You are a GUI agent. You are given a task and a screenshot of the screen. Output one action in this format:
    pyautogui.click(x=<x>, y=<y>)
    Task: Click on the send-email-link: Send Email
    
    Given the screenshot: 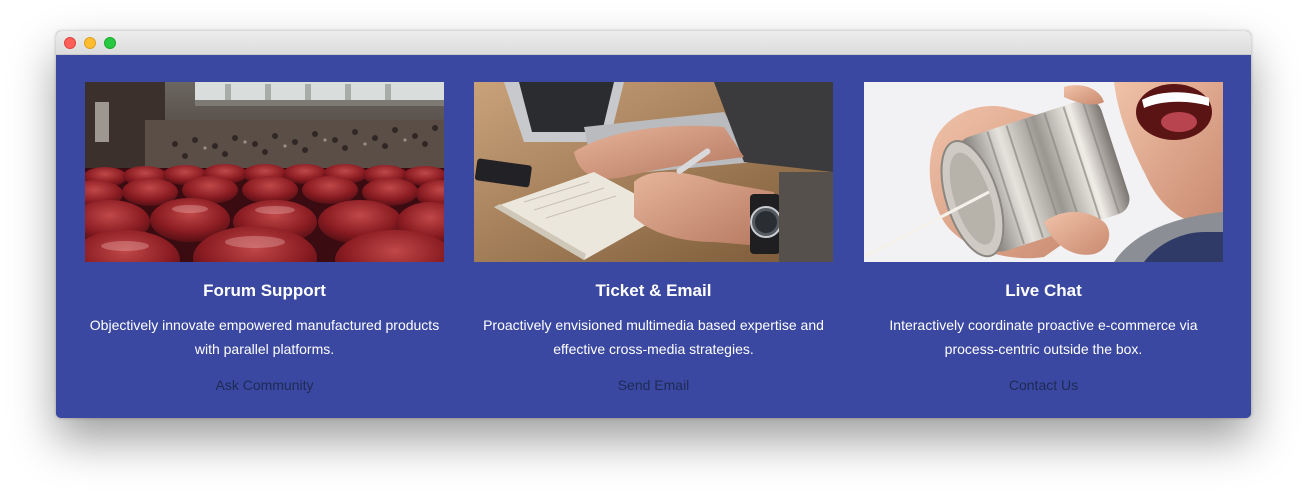 What is the action you would take?
    pyautogui.click(x=654, y=385)
    